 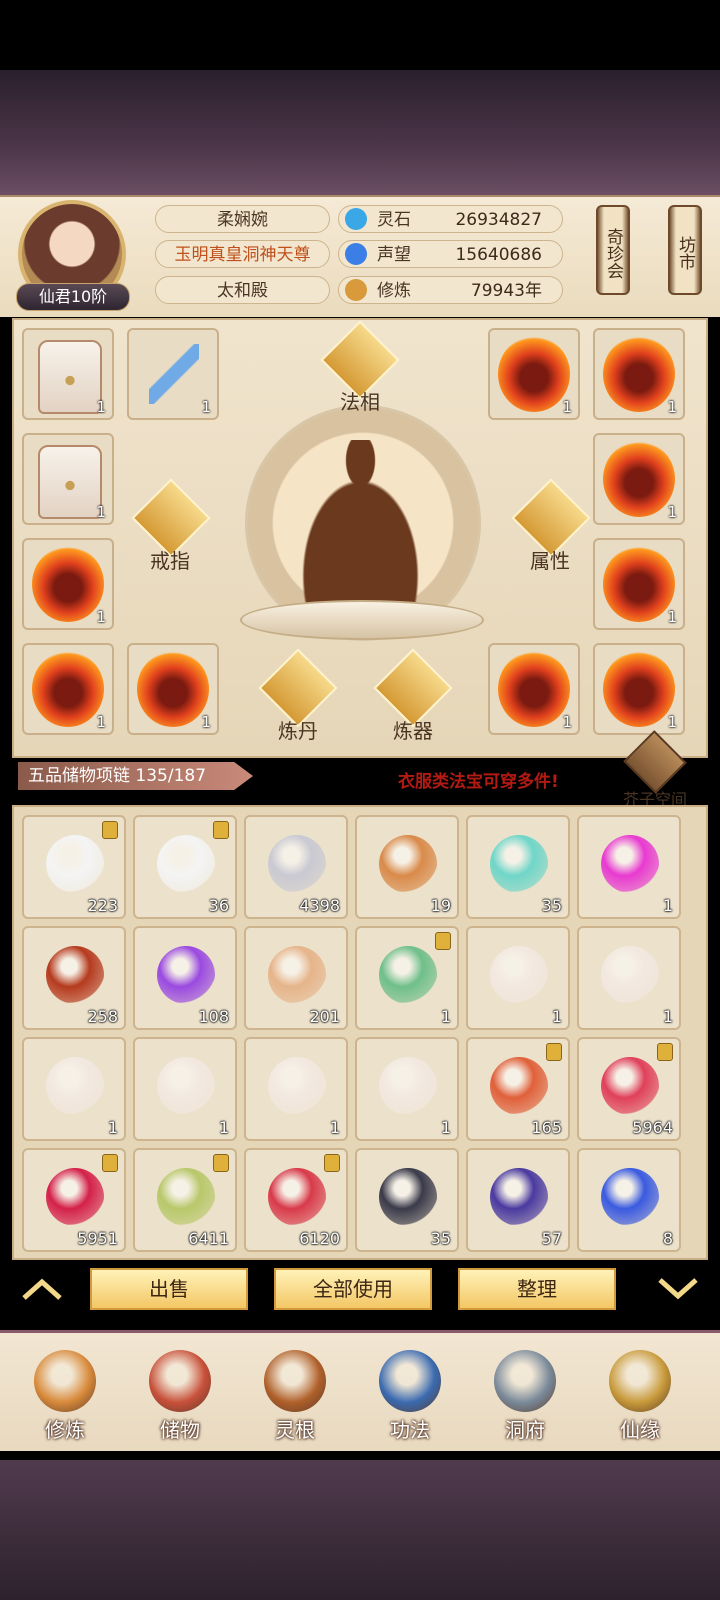 I want to click on white-robe-icon, so click(x=70, y=482).